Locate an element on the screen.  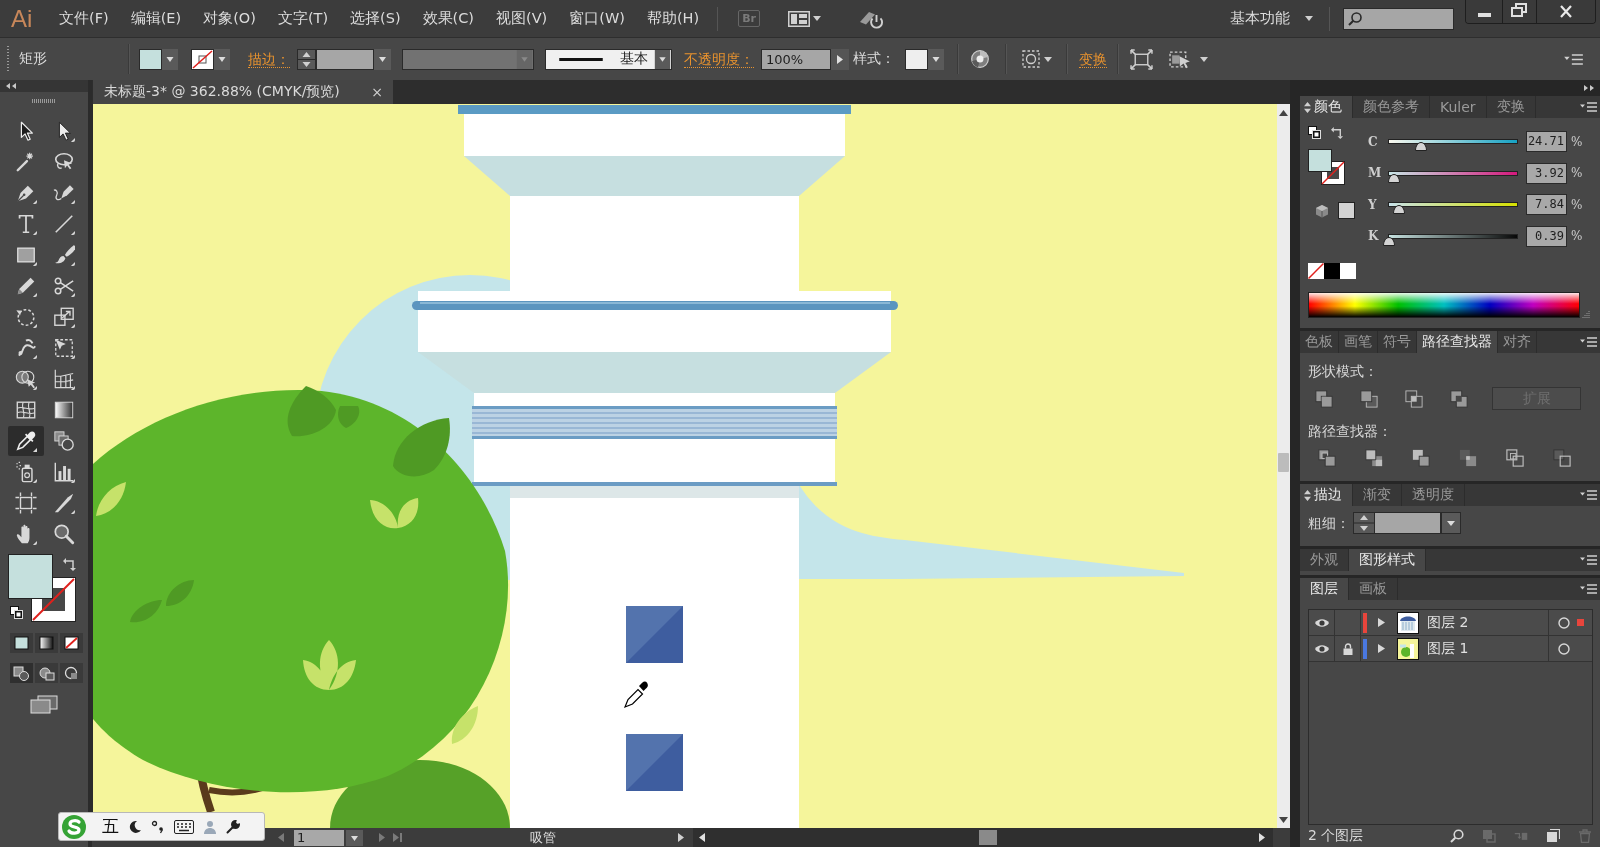
layer-row: 图层 1 is located at coordinates (1450, 649).